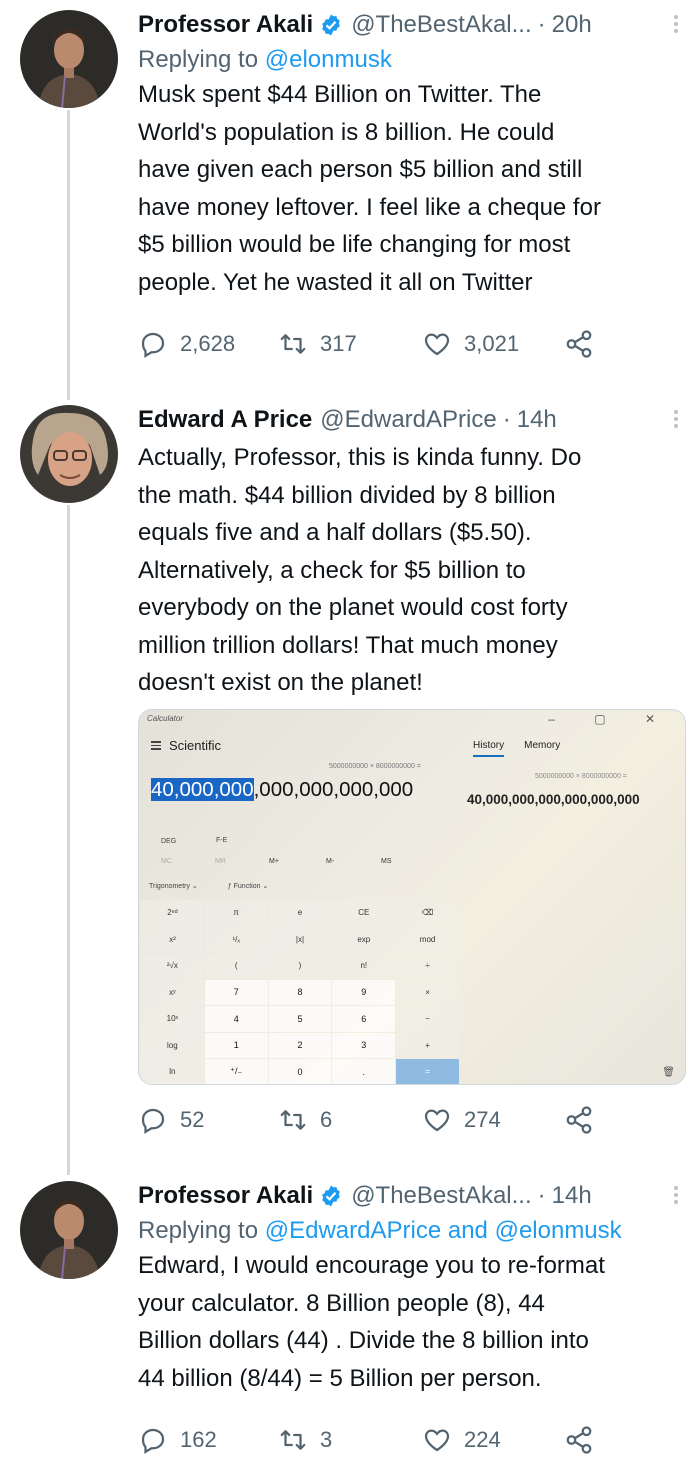  Describe the element at coordinates (274, 861) in the screenshot. I see `memory-key: M+` at that location.